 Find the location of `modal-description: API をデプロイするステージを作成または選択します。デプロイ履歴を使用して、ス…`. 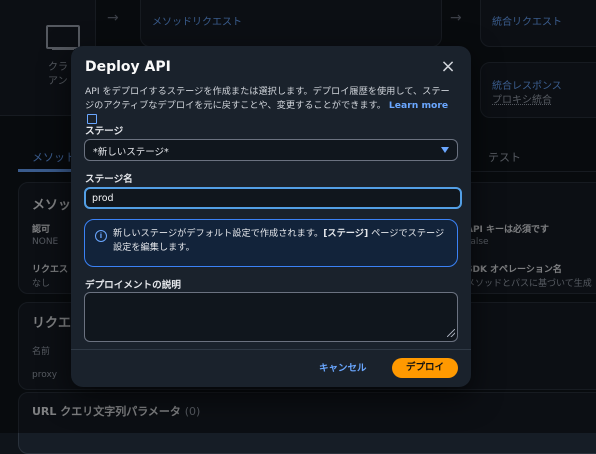

modal-description: API をデプロイするステージを作成または選択します。デプロイ履歴を使用して、ス… is located at coordinates (271, 106).